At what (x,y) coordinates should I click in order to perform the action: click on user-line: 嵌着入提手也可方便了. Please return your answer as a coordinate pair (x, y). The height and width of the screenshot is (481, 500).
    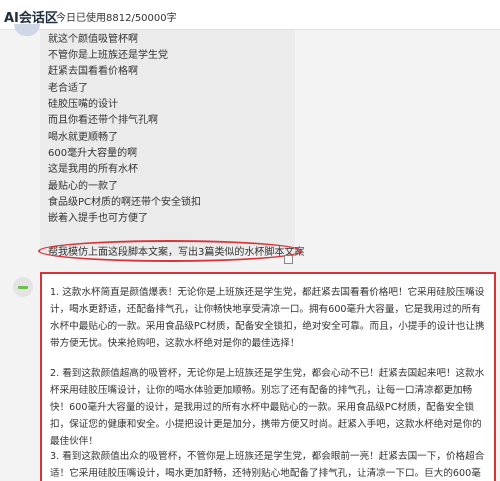
    Looking at the image, I should click on (98, 218).